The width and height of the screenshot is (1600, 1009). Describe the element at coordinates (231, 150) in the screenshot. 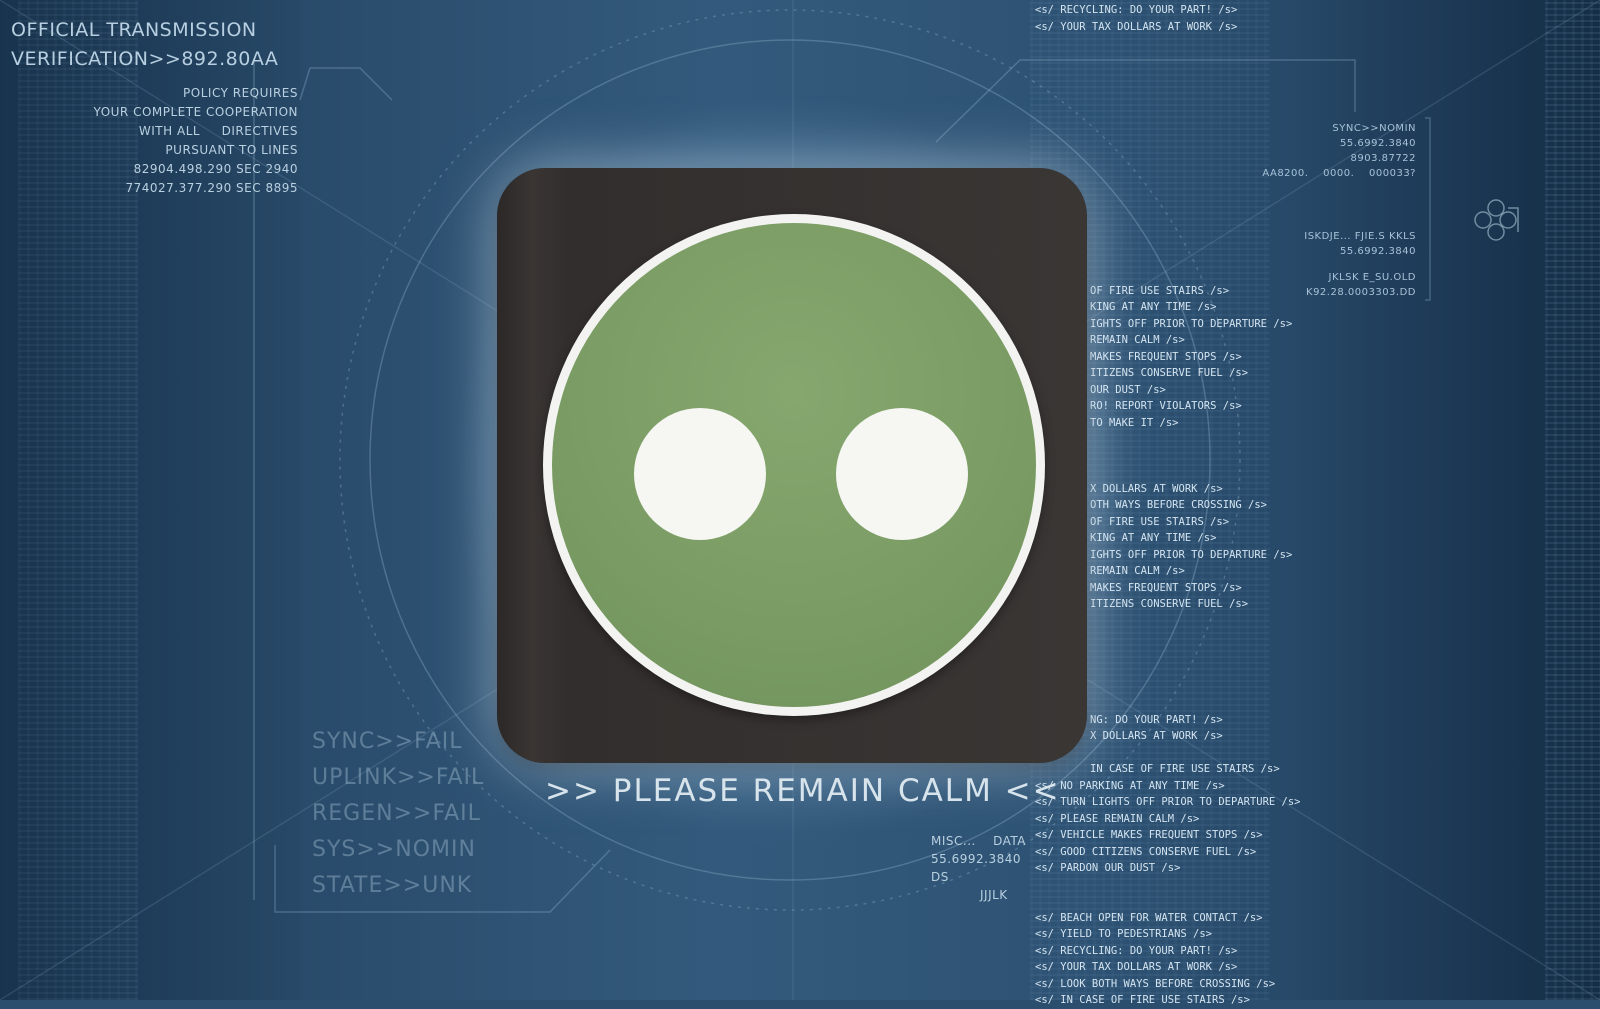

I see `policy-line-4: PURSUANT TO LINES` at that location.